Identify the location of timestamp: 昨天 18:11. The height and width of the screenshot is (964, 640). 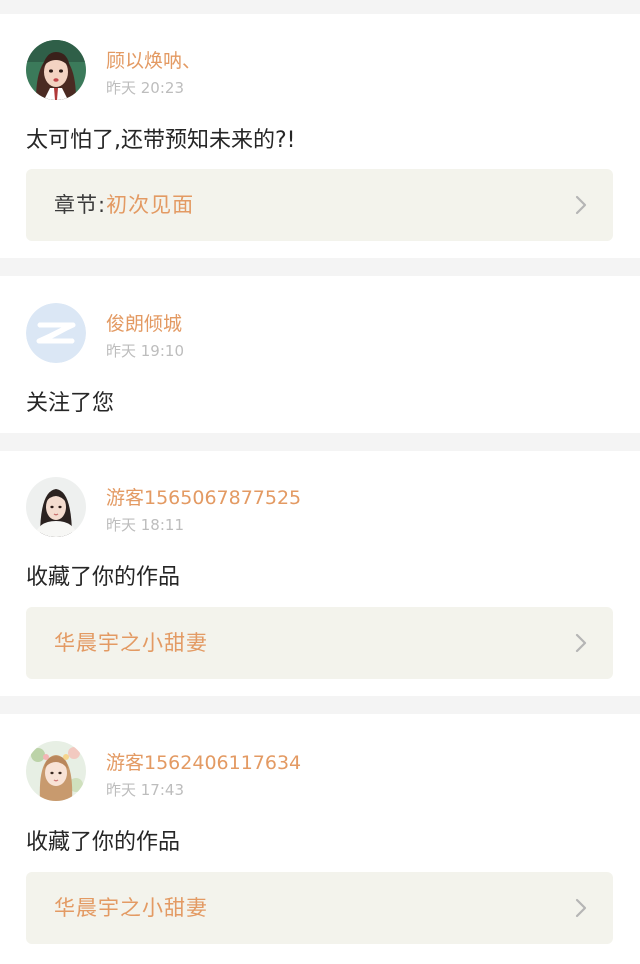
(145, 525).